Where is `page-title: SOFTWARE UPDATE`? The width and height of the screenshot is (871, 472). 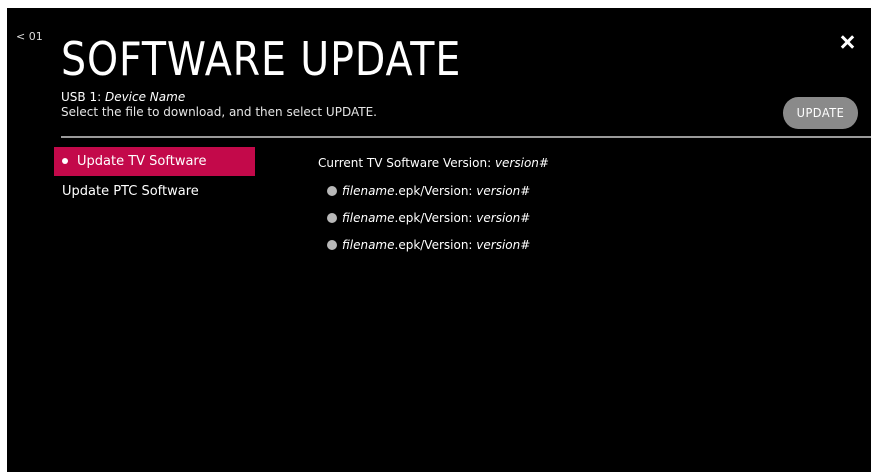 page-title: SOFTWARE UPDATE is located at coordinates (261, 59).